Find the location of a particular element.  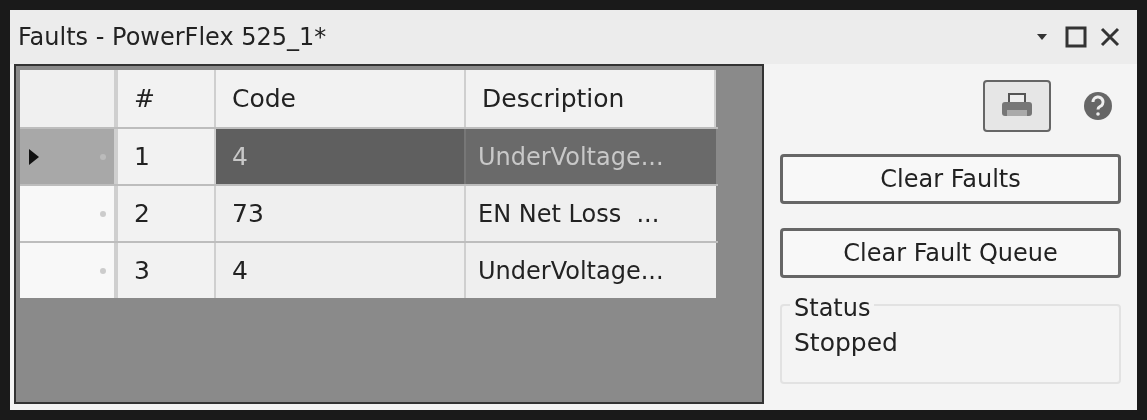

column-header: # is located at coordinates (167, 98).